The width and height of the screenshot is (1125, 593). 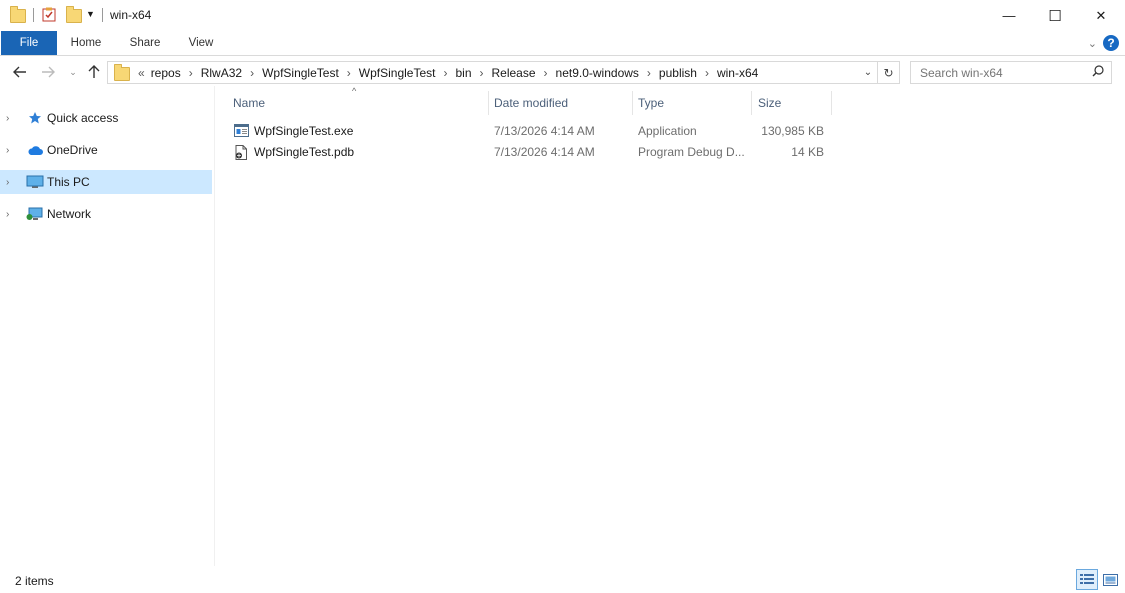 What do you see at coordinates (73, 72) in the screenshot?
I see `recent-locations-icon: ⌄` at bounding box center [73, 72].